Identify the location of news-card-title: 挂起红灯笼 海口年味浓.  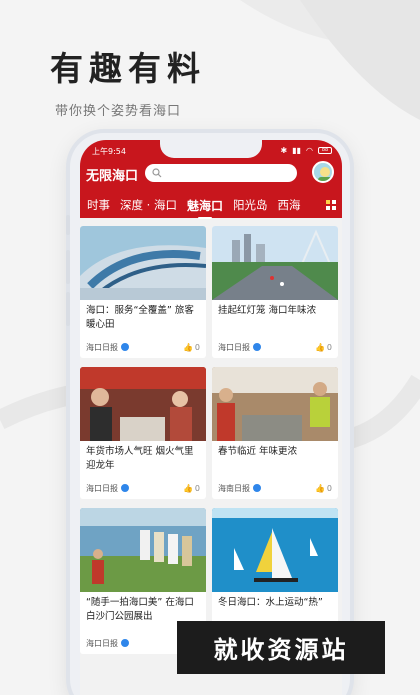
(267, 310).